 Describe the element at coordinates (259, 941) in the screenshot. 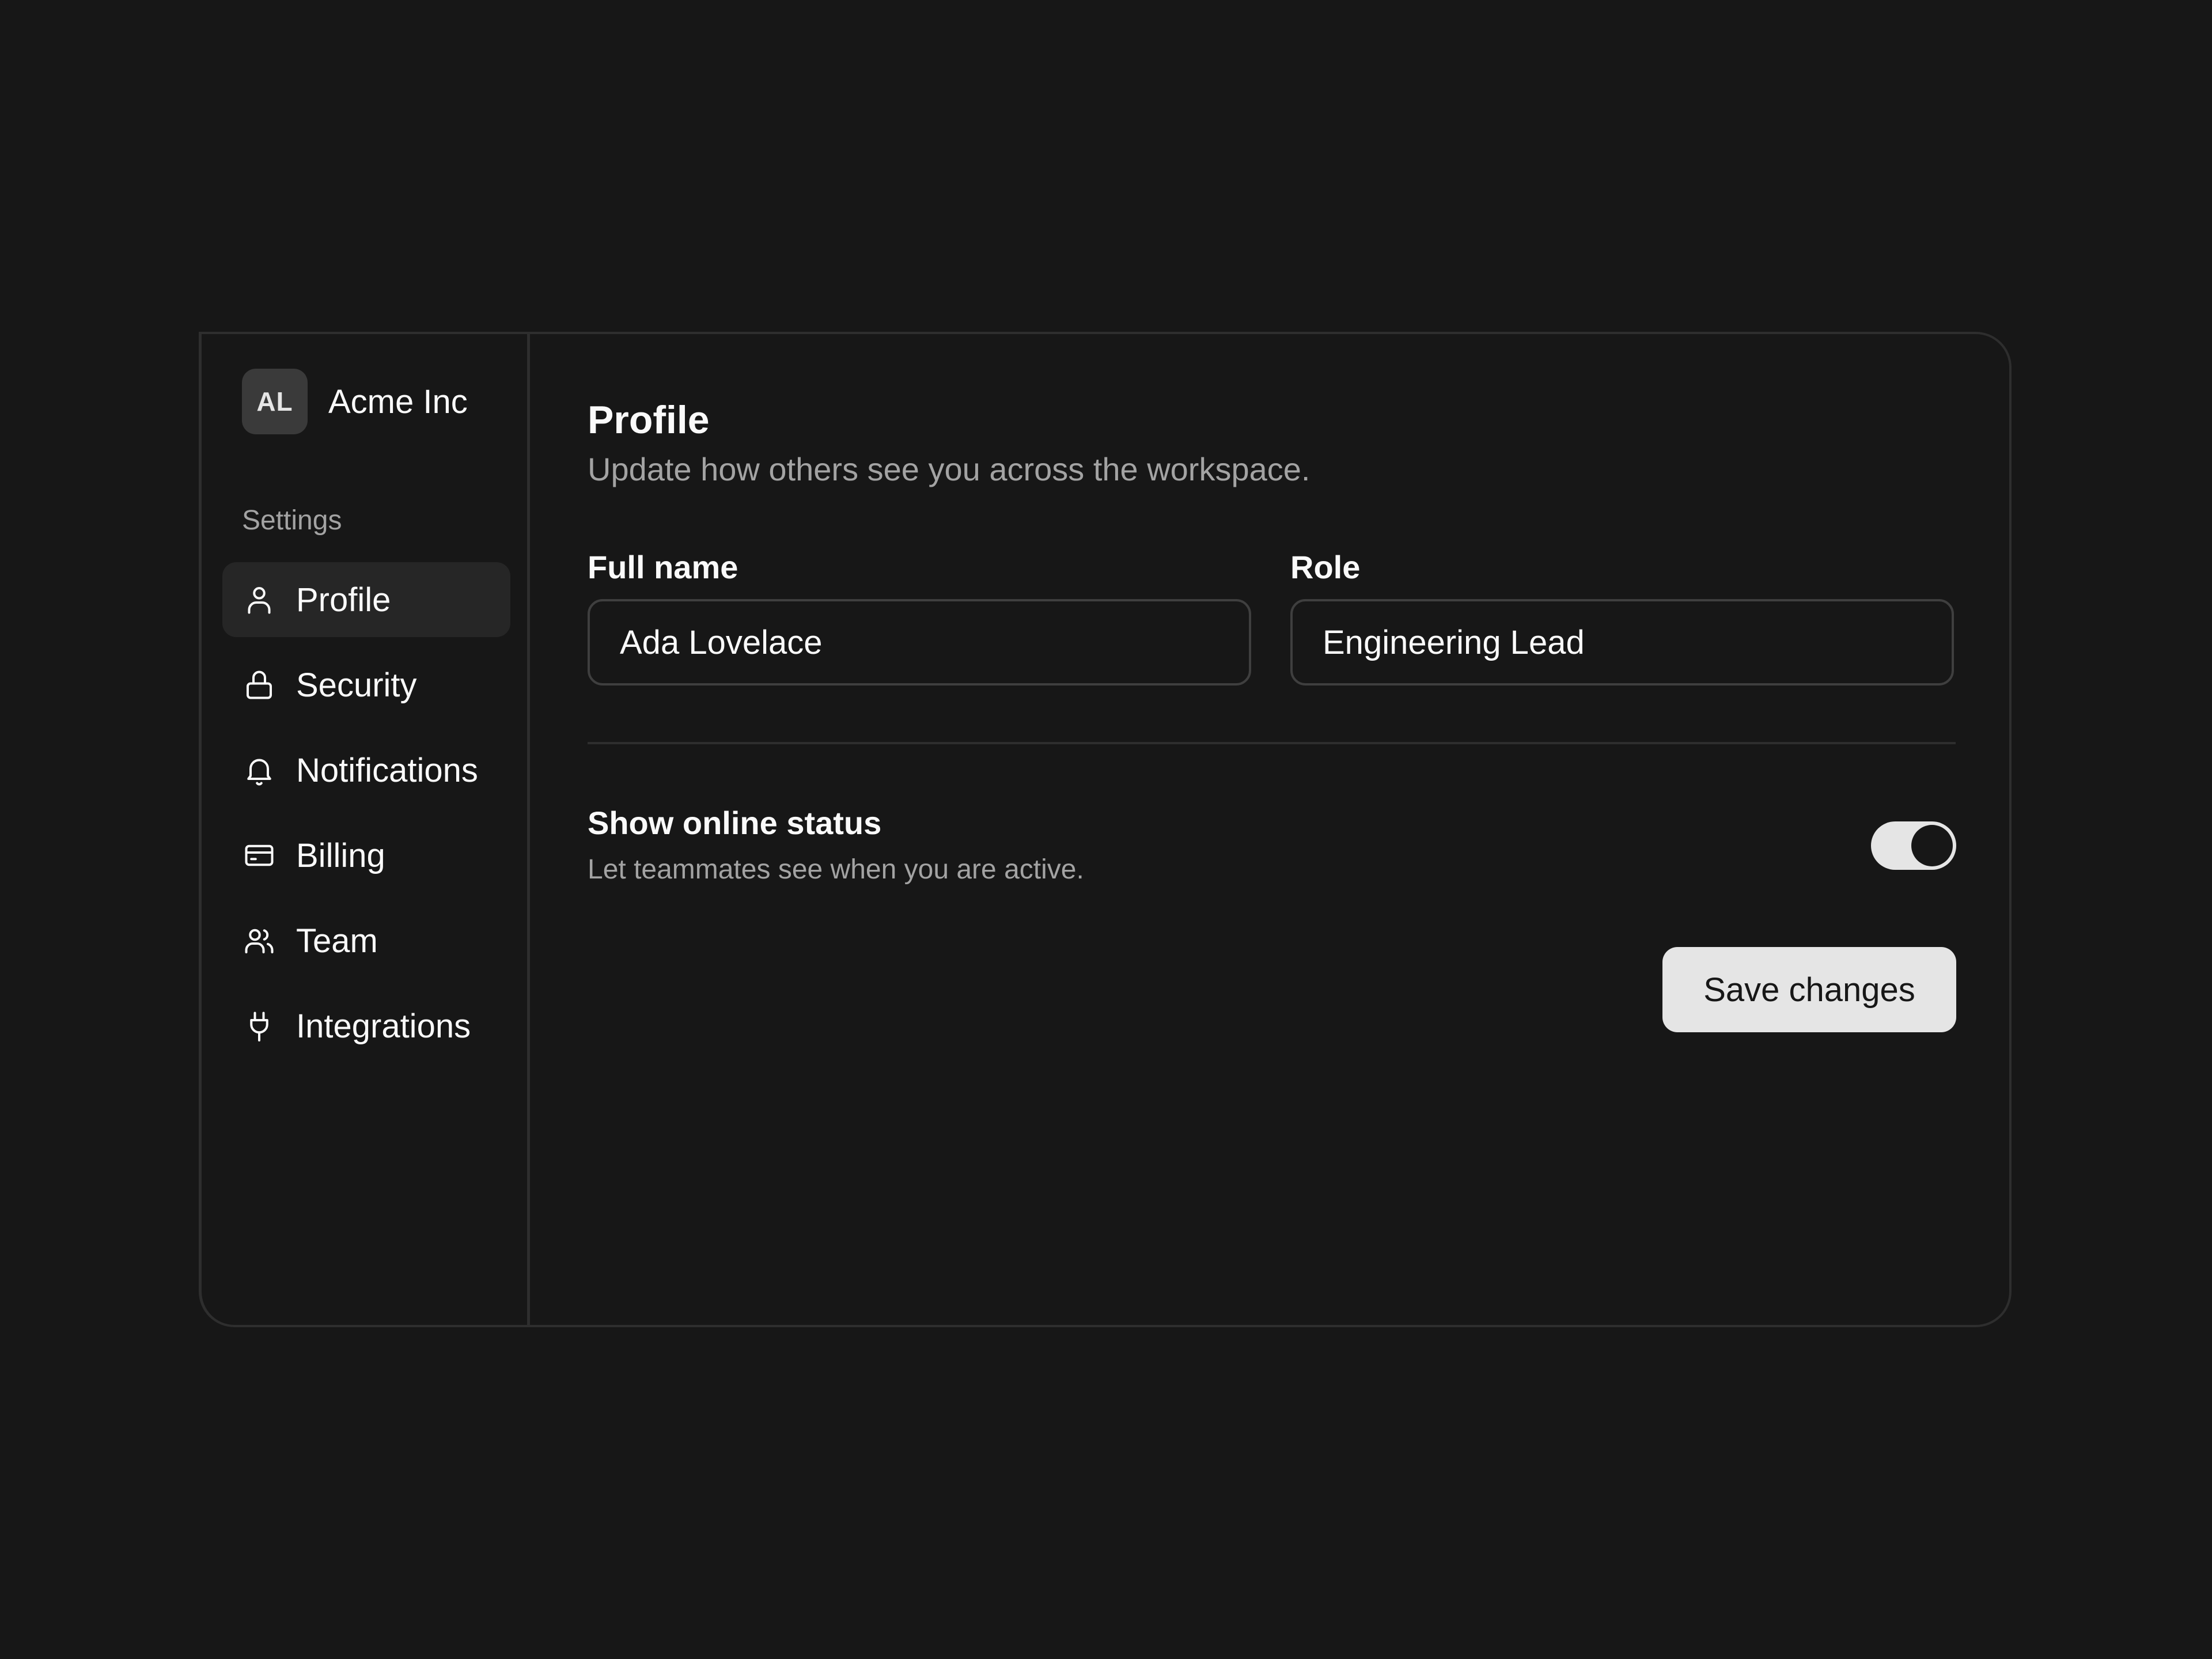

I see `users-icon` at that location.